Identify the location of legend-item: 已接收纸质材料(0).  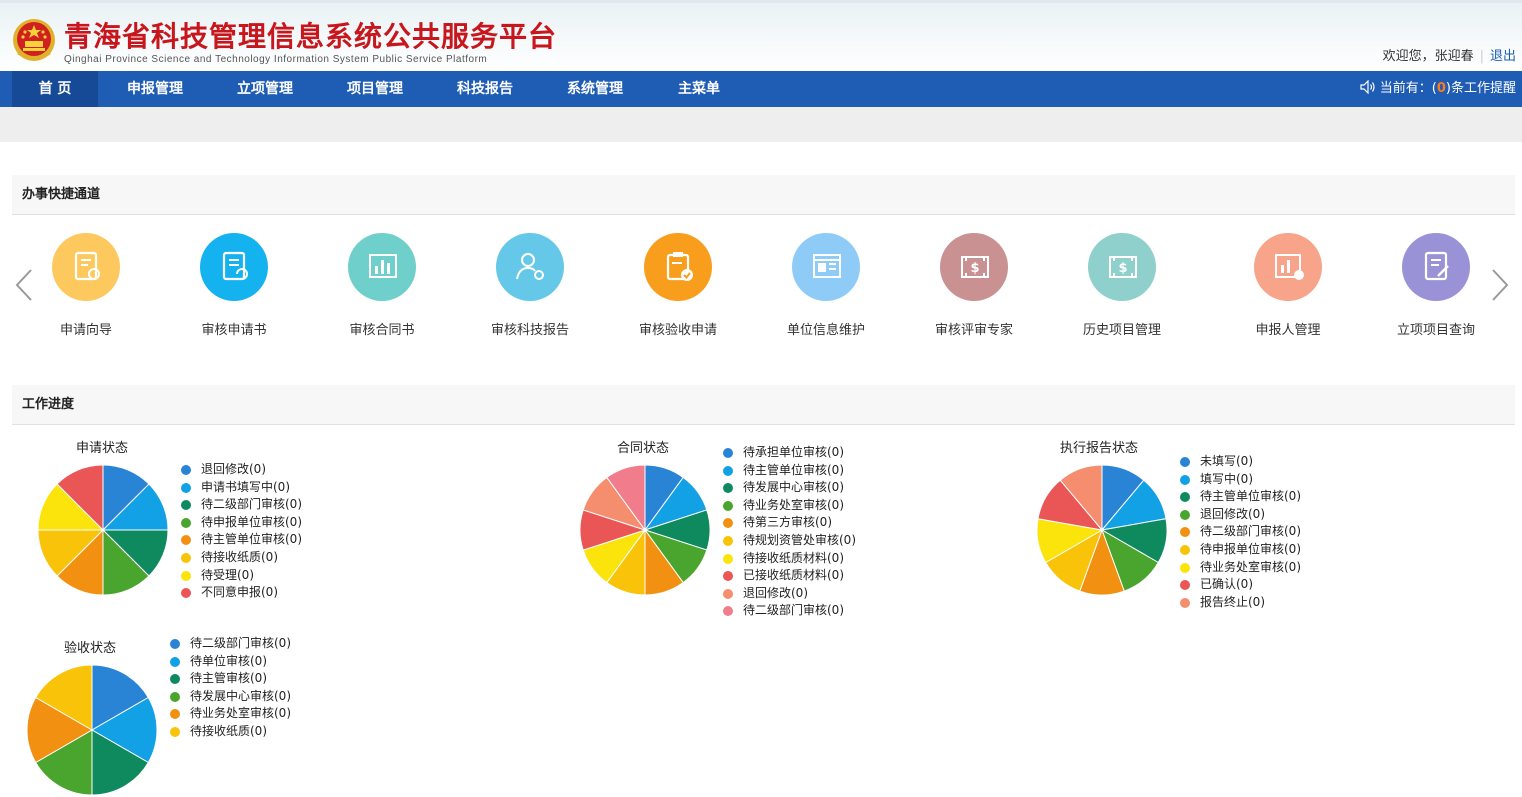
(789, 576).